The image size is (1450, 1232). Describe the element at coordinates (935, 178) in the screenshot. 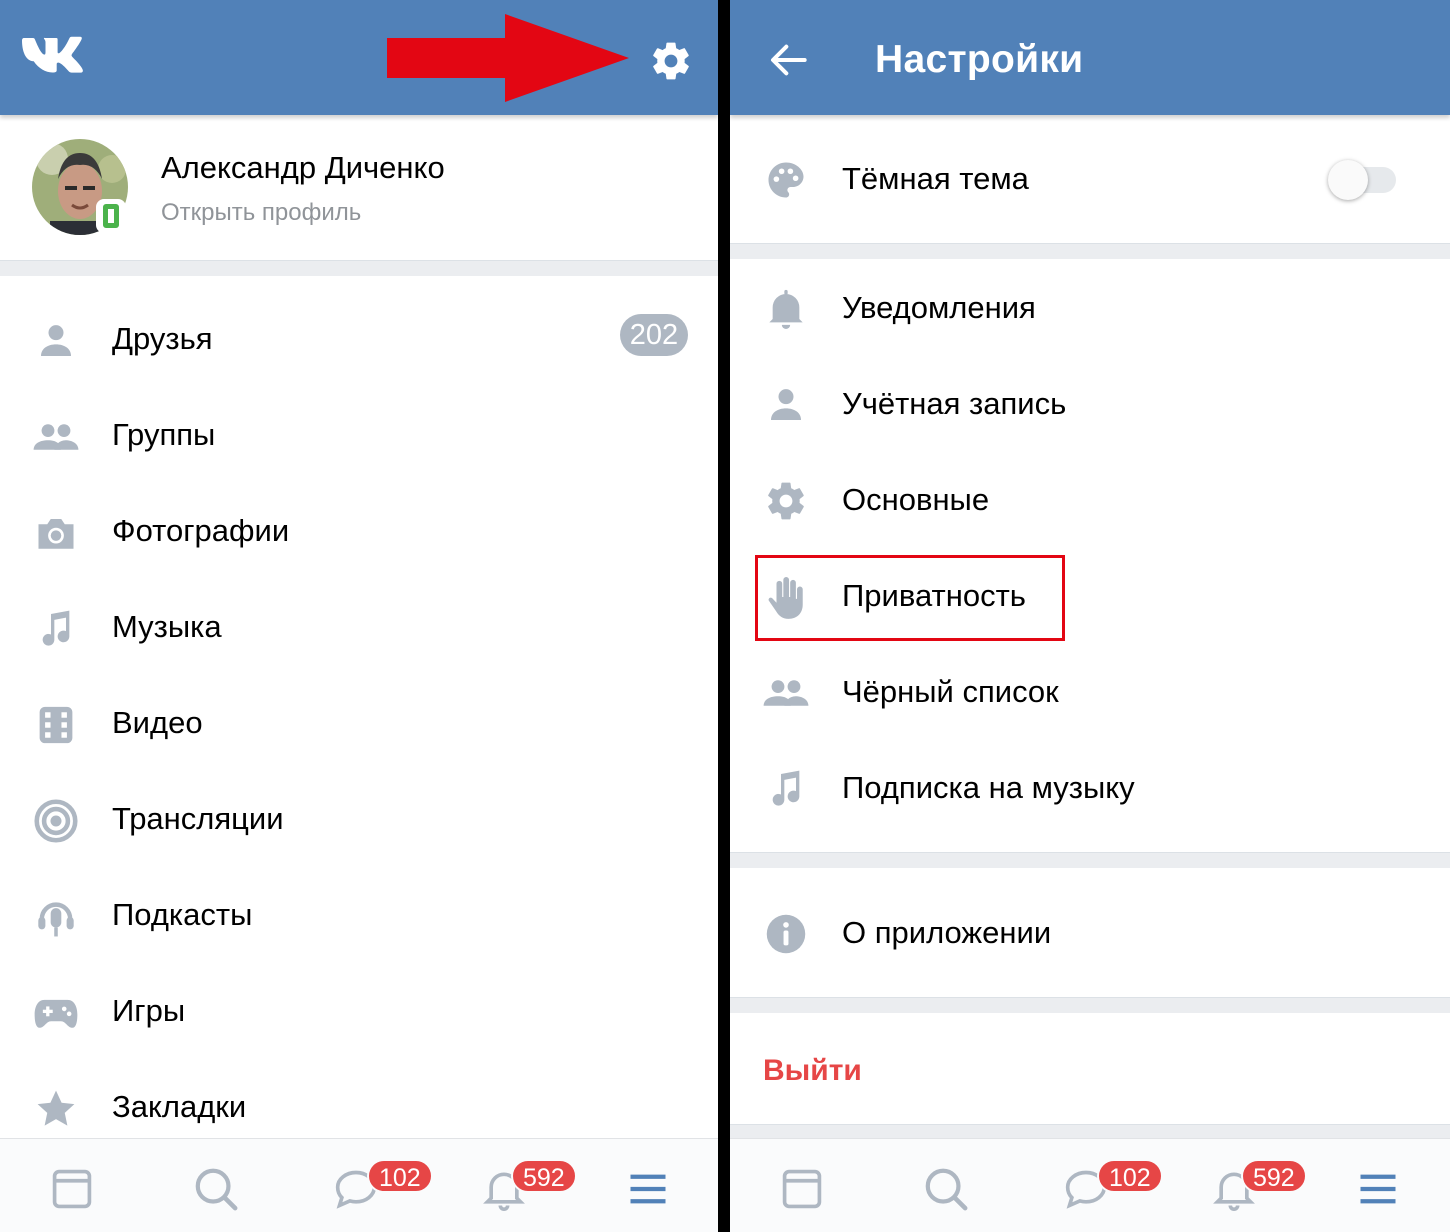

I see `setting-label: Тёмная тема` at that location.